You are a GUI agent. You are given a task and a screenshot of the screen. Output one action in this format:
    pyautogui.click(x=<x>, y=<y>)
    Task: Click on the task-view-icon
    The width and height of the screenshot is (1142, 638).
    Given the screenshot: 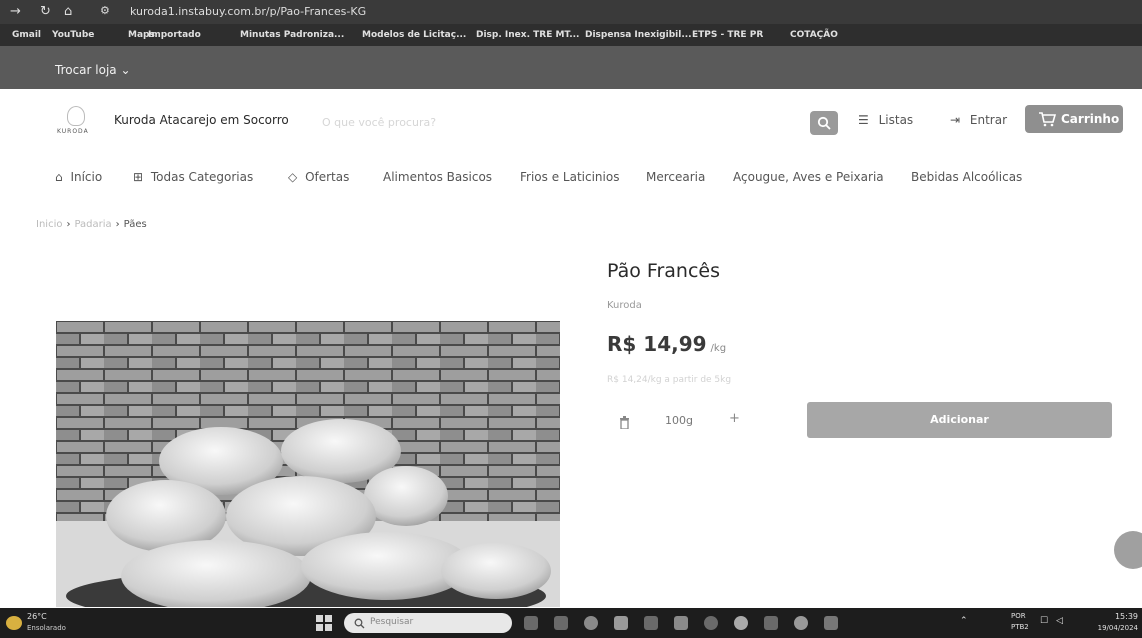 What is the action you would take?
    pyautogui.click(x=531, y=623)
    